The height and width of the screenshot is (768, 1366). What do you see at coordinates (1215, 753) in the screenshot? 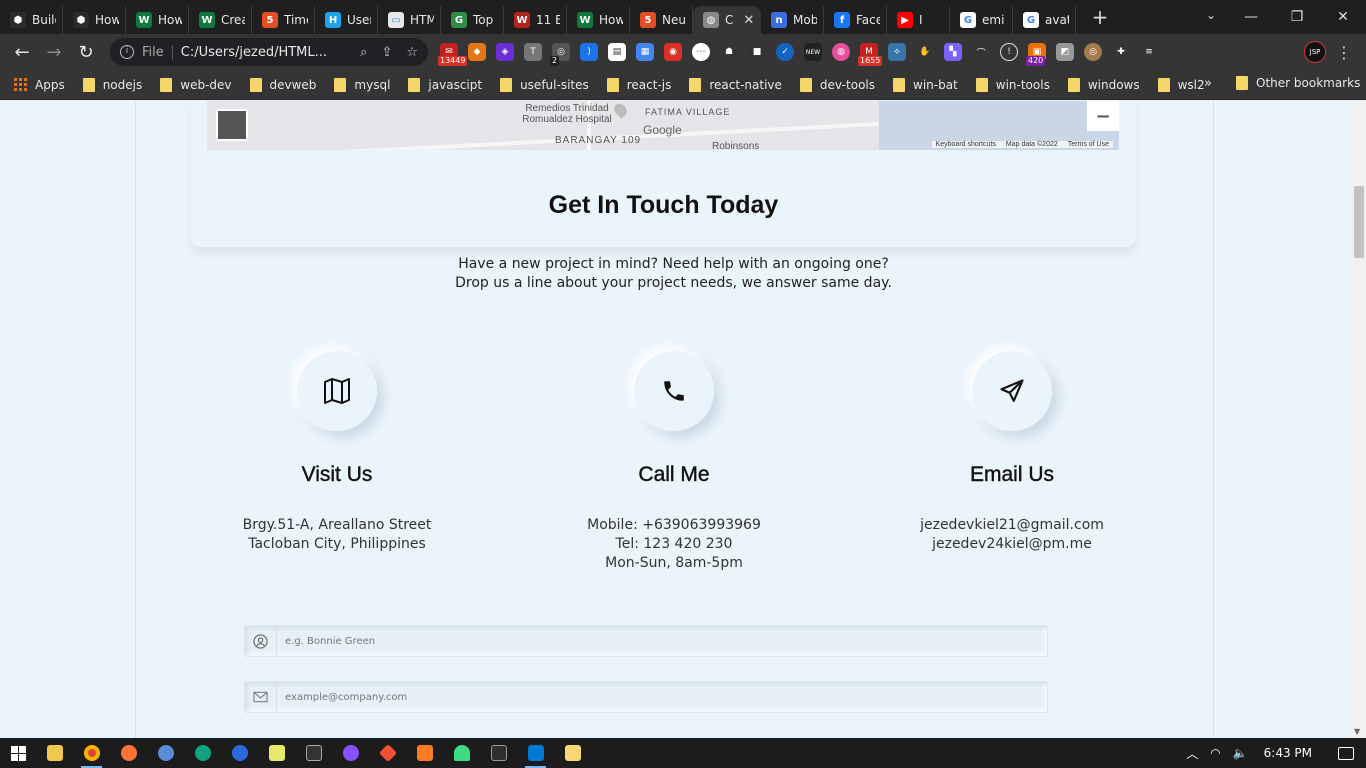
I see `wifi-icon: ◠` at bounding box center [1215, 753].